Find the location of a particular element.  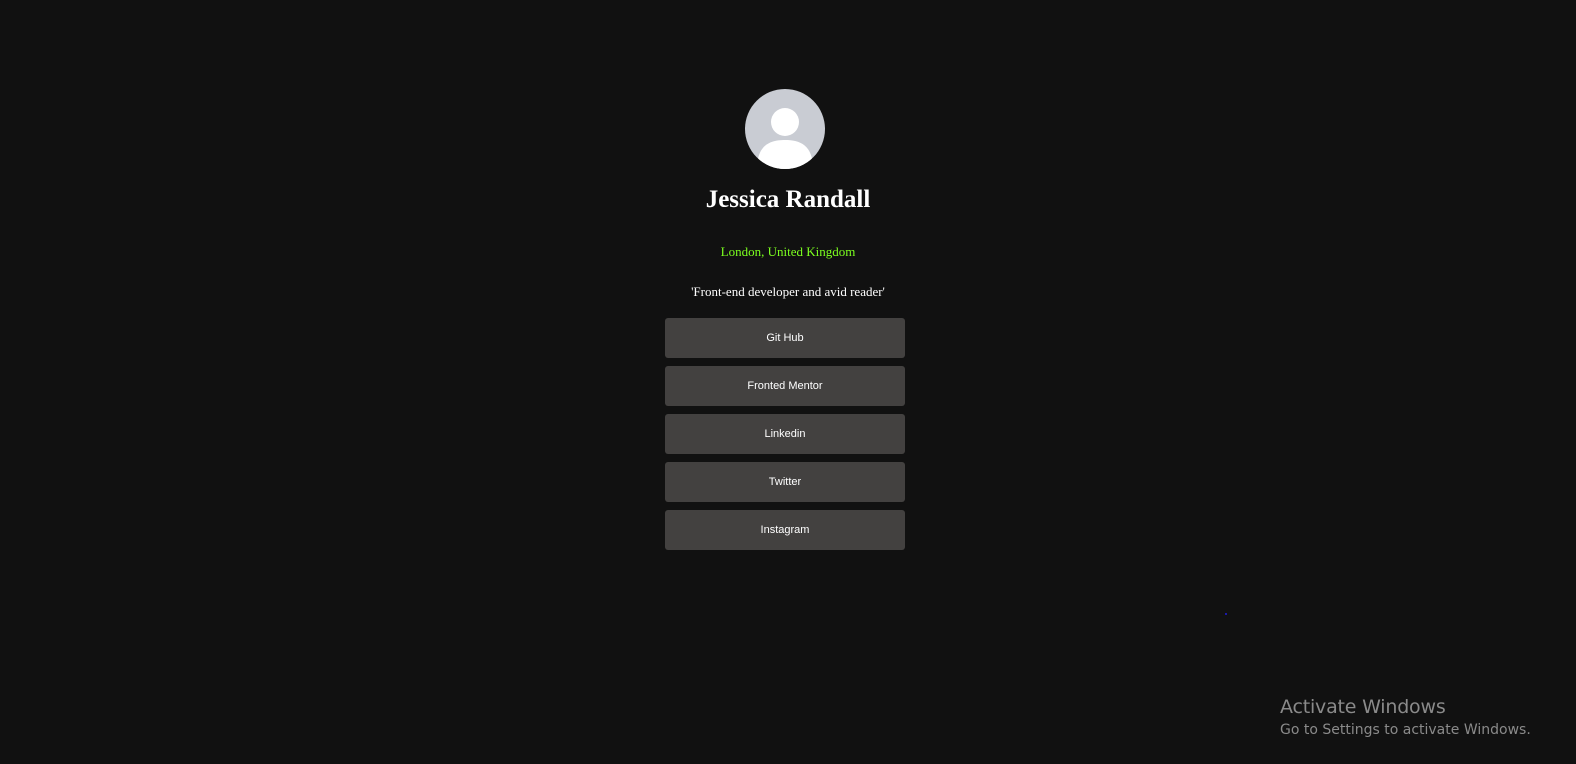

profile-location: London, United Kingdom is located at coordinates (788, 251).